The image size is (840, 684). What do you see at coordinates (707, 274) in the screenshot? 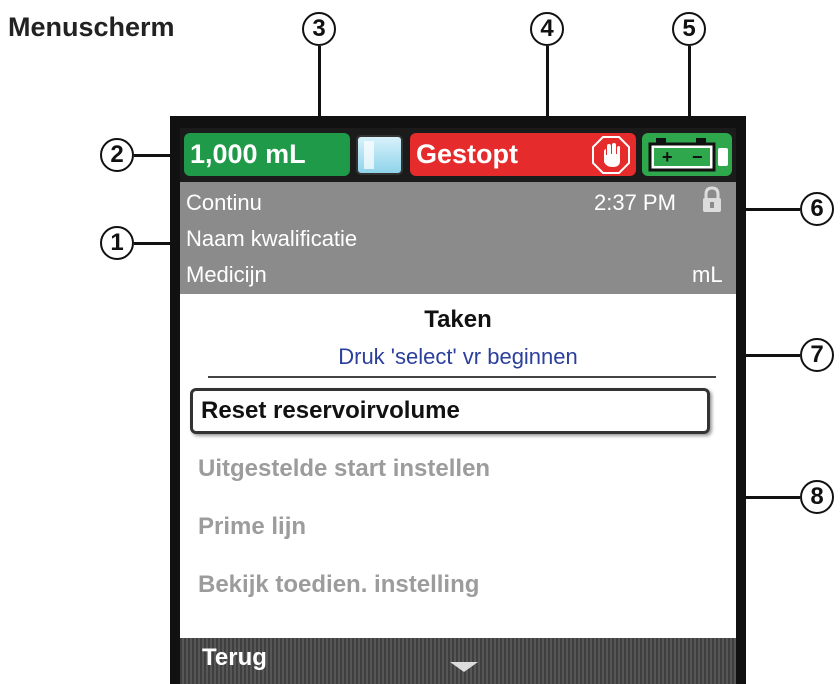
I see `unit-label: mL` at bounding box center [707, 274].